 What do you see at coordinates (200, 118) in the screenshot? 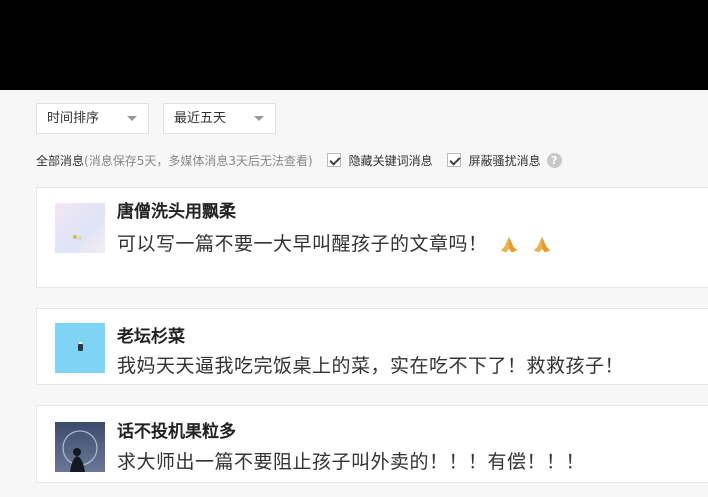
I see `date-range-dropdown-value: 最近五天` at bounding box center [200, 118].